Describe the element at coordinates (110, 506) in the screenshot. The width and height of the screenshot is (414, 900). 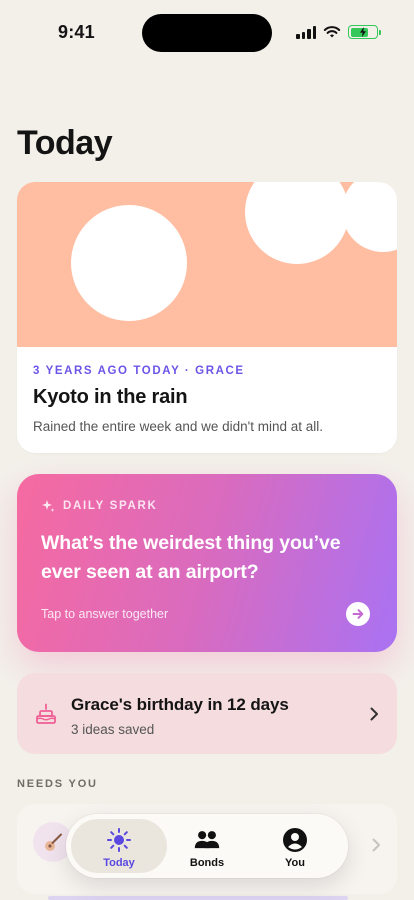
I see `daily-spark-label-text: DAILY SPARK` at that location.